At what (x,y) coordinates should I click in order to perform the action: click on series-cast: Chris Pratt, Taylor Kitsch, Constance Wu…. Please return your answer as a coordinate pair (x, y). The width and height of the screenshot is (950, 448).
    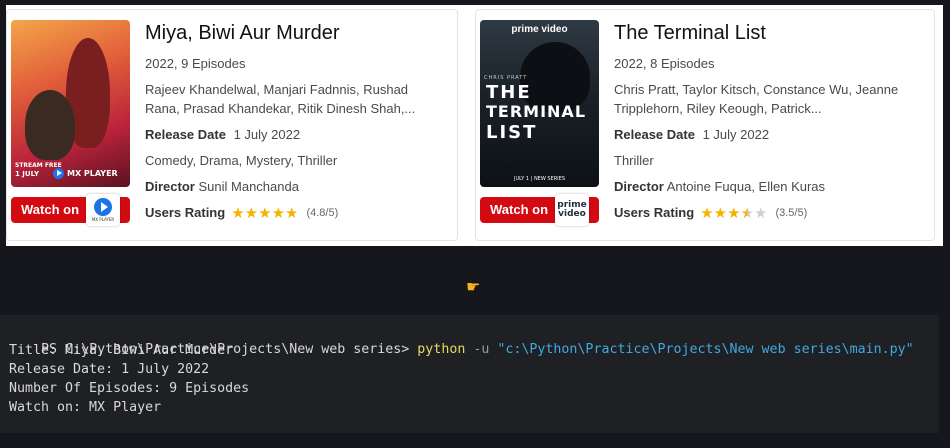
    Looking at the image, I should click on (756, 99).